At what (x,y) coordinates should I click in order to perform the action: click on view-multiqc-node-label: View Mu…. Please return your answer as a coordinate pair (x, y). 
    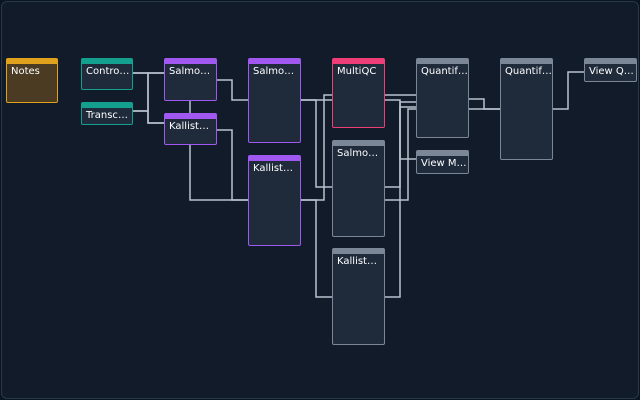
    Looking at the image, I should click on (444, 163).